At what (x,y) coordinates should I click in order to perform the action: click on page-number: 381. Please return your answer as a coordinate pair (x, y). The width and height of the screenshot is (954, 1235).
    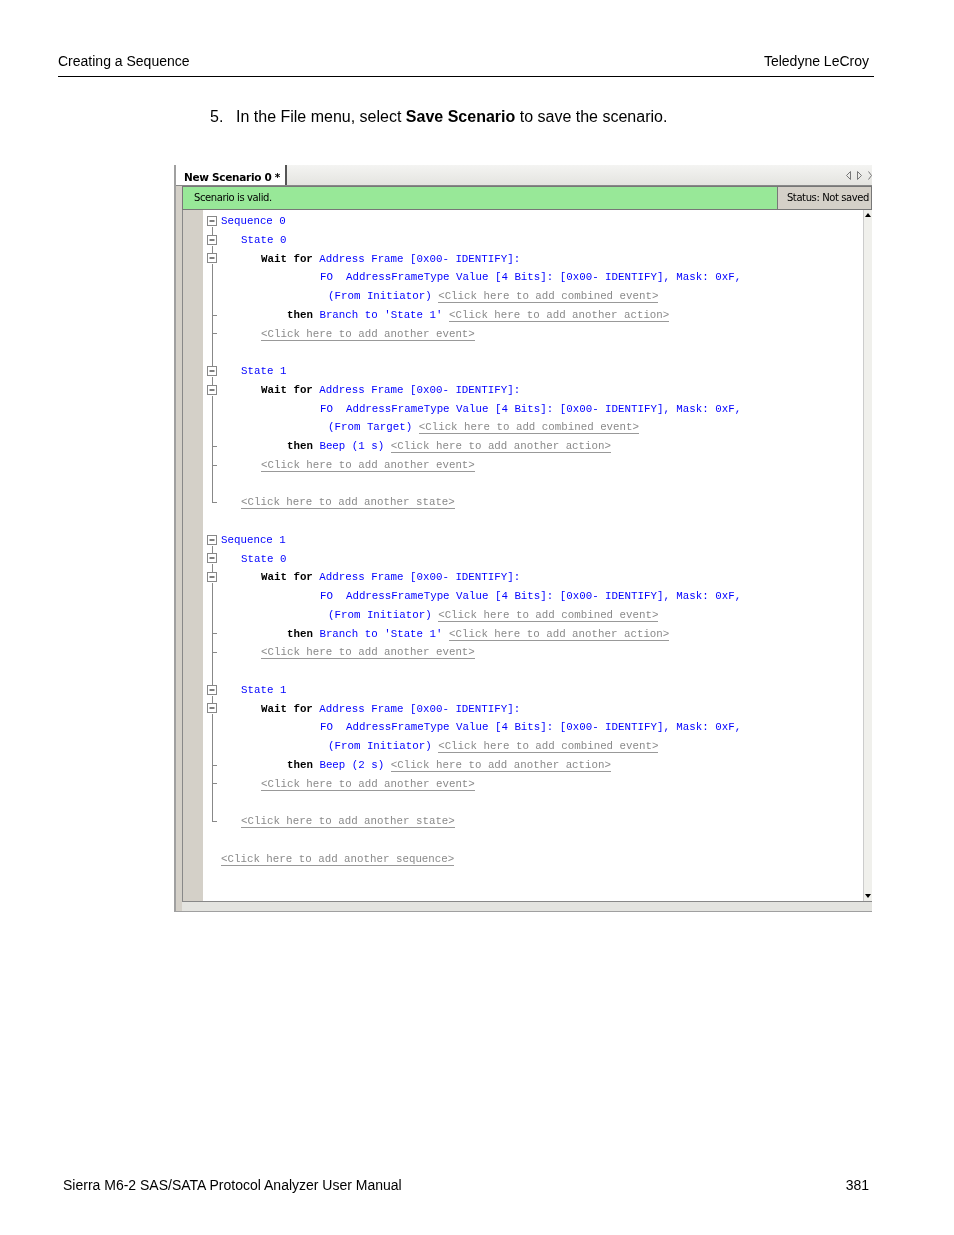
    Looking at the image, I should click on (857, 1185).